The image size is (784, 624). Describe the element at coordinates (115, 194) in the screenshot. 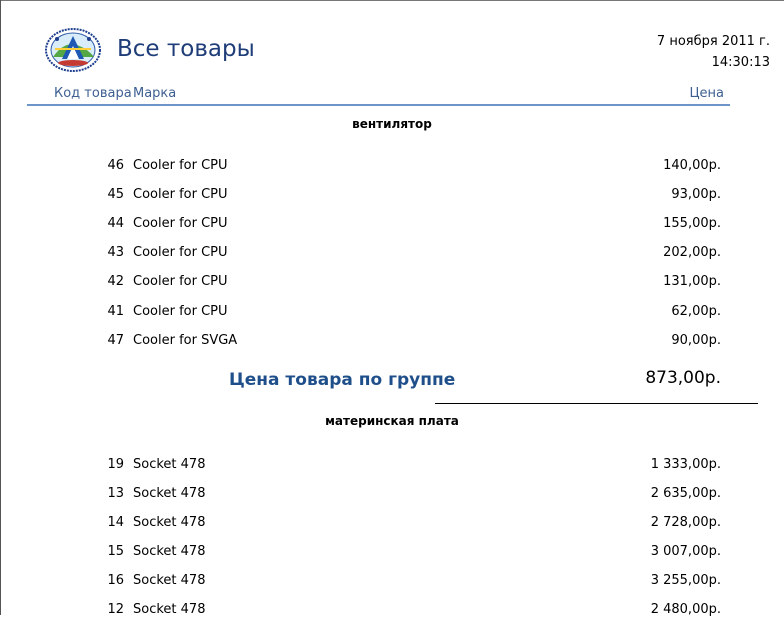

I see `product-code: 45` at that location.